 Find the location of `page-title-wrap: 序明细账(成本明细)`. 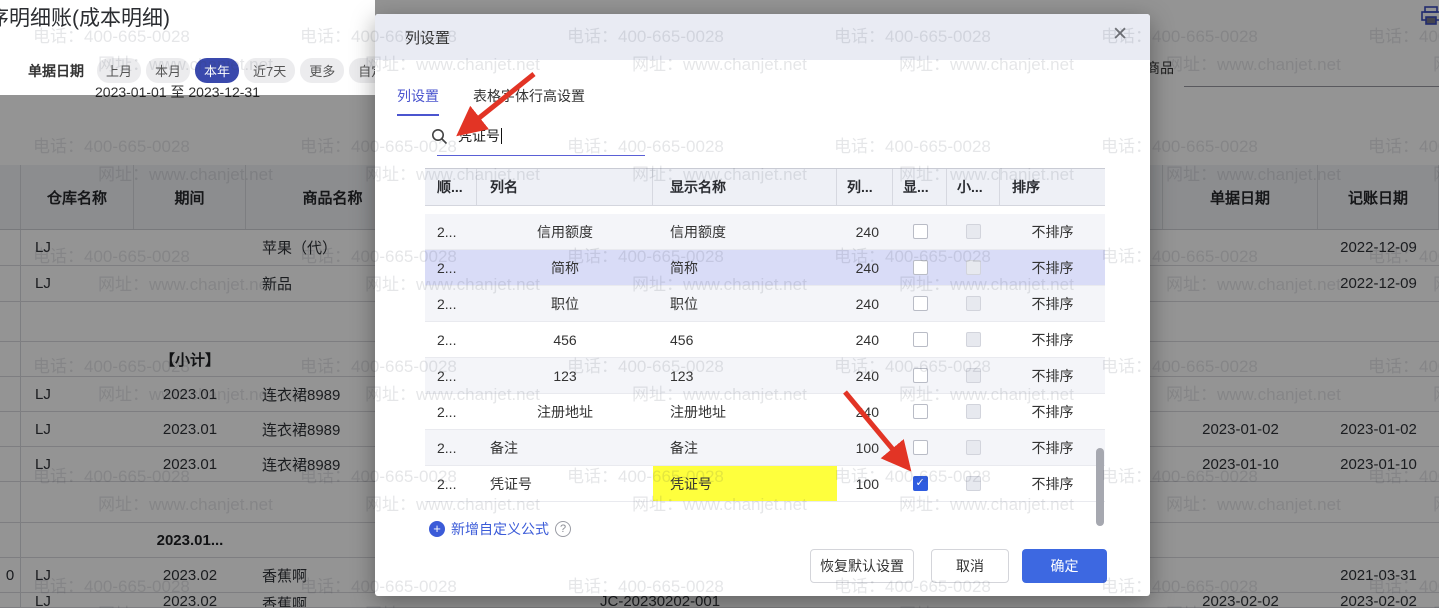

page-title-wrap: 序明细账(成本明细) is located at coordinates (185, 18).